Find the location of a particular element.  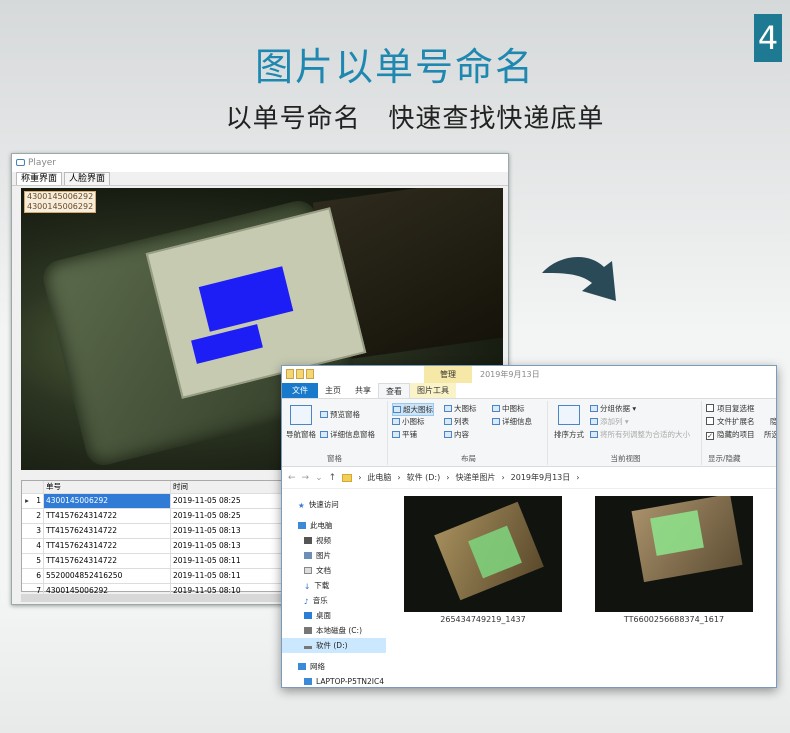

preview-pane-icon is located at coordinates (324, 414).